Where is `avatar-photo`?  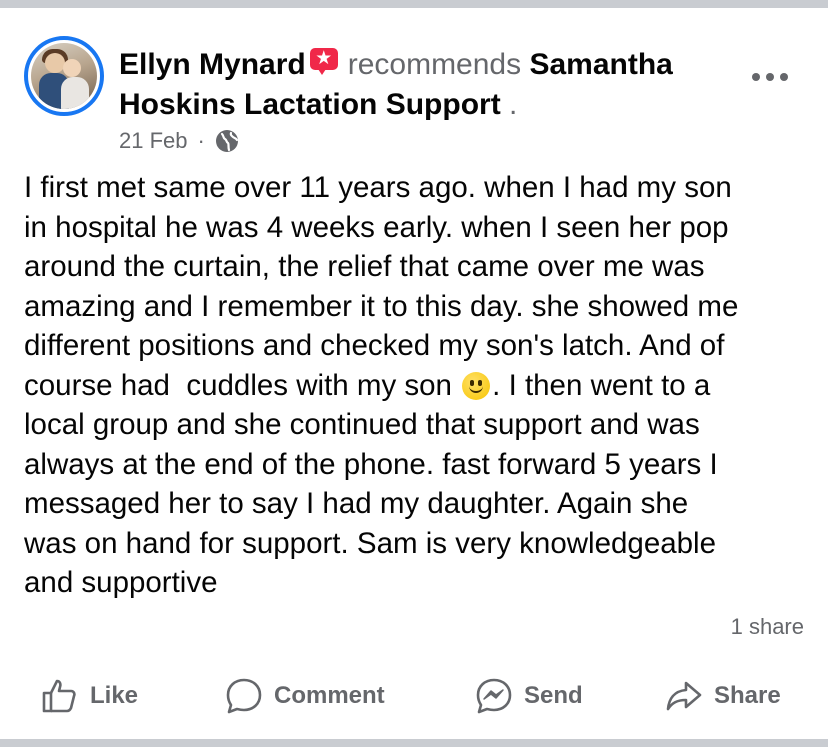
avatar-photo is located at coordinates (64, 76).